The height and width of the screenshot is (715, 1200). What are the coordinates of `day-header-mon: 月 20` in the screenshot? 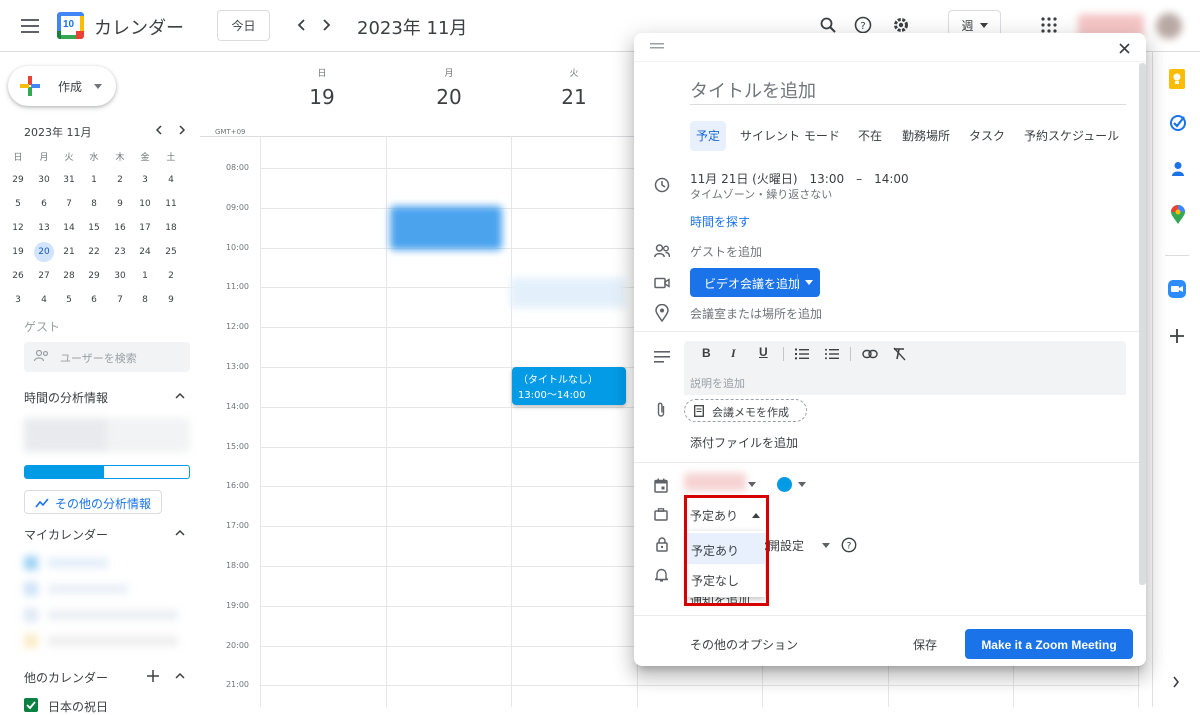 It's located at (449, 87).